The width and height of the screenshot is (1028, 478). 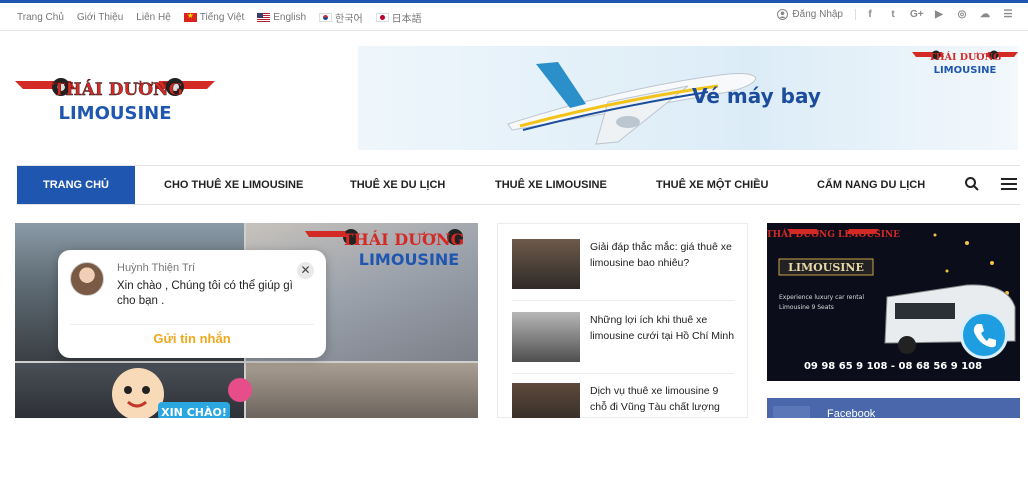 What do you see at coordinates (806, 307) in the screenshot?
I see `ad-subtitle: Limousine 9 Seats` at bounding box center [806, 307].